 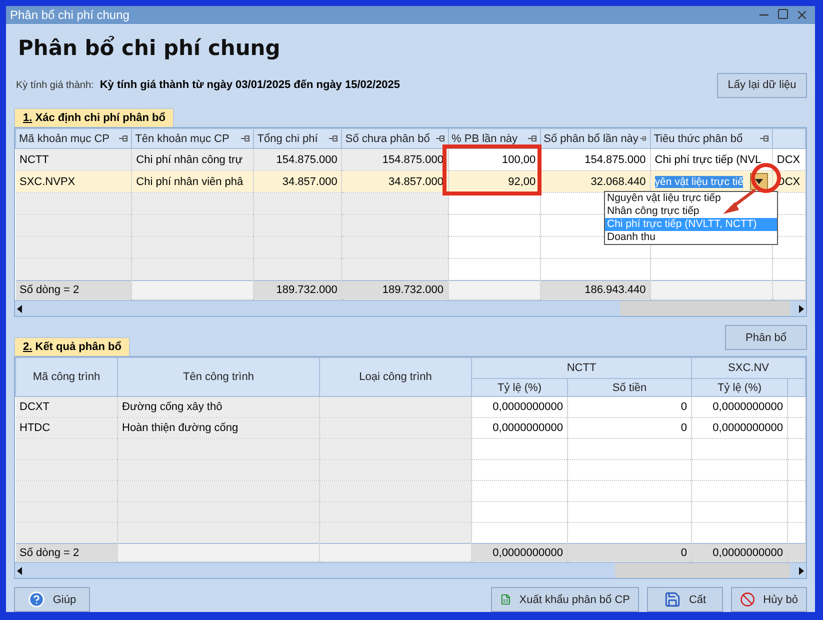 What do you see at coordinates (672, 599) in the screenshot?
I see `save-icon` at bounding box center [672, 599].